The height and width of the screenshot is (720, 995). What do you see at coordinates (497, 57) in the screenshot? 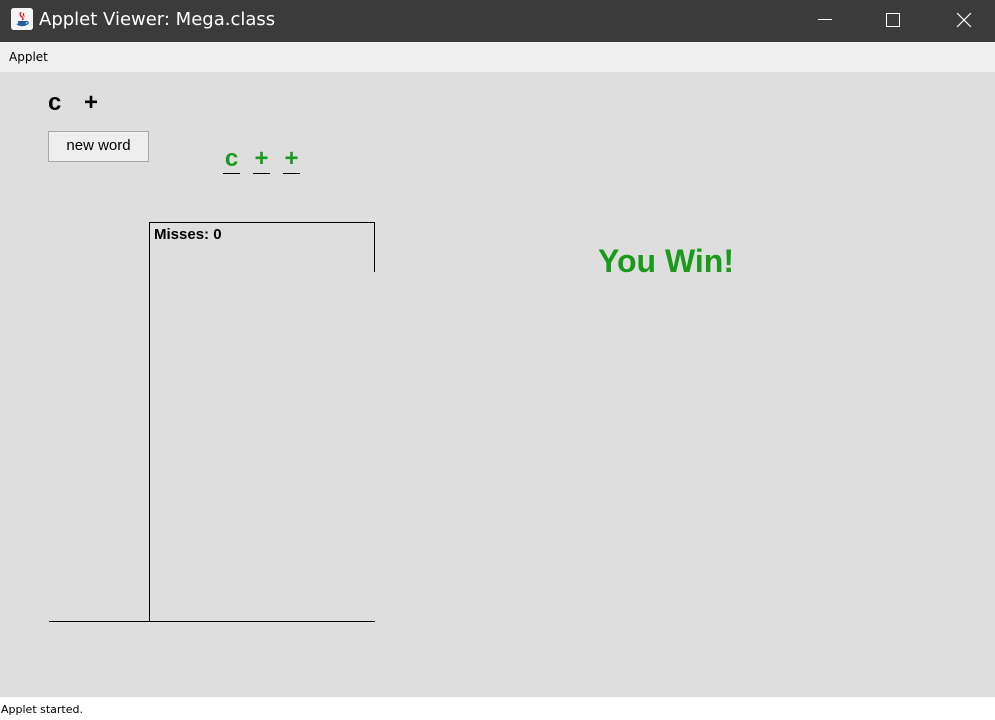
I see `menu-bar: Applet` at bounding box center [497, 57].